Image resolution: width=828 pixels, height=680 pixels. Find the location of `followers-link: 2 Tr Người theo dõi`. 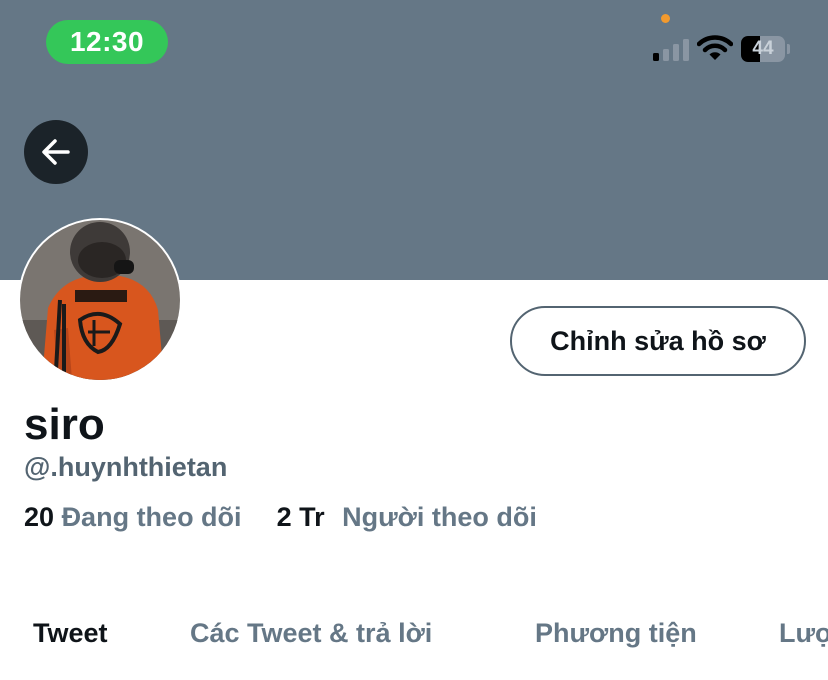

followers-link: 2 Tr Người theo dõi is located at coordinates (407, 517).